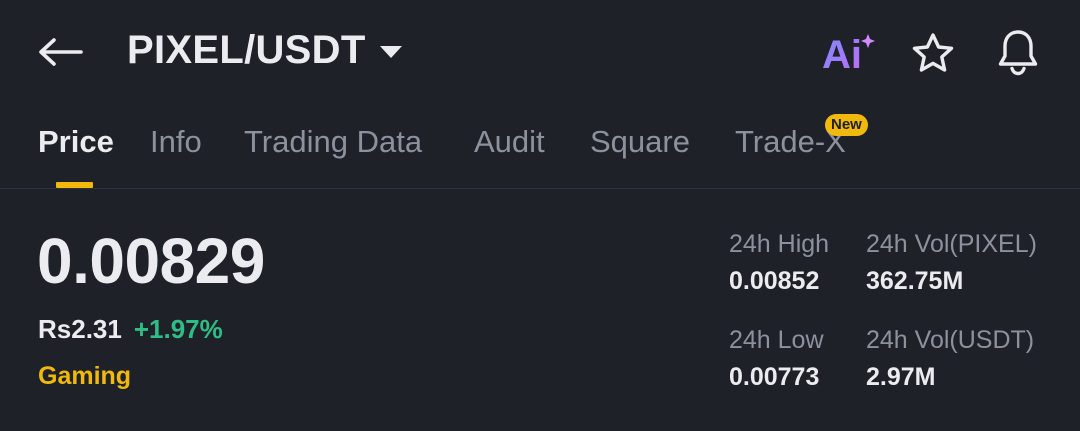 This screenshot has height=431, width=1080. I want to click on vol-quote-24h-label: 24h Vol(USDT), so click(950, 340).